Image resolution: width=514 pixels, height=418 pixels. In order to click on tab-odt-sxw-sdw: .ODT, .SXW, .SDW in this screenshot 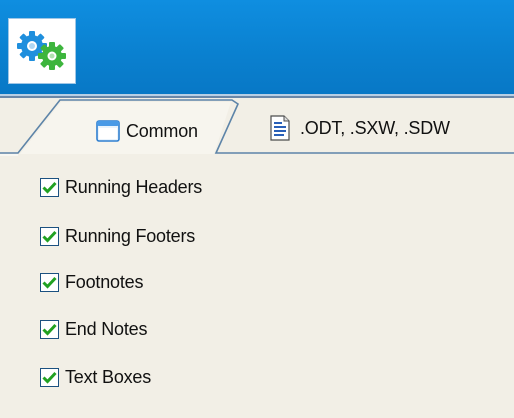, I will do `click(360, 128)`.